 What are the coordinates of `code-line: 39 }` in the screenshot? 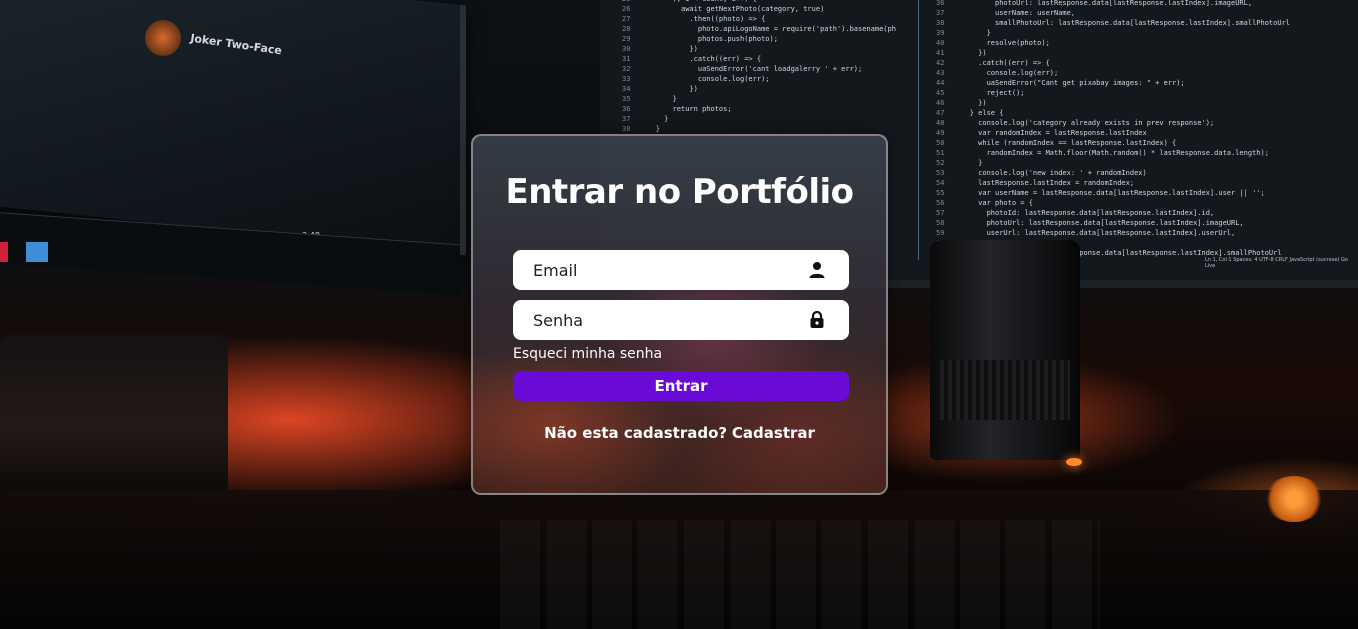 It's located at (1113, 33).